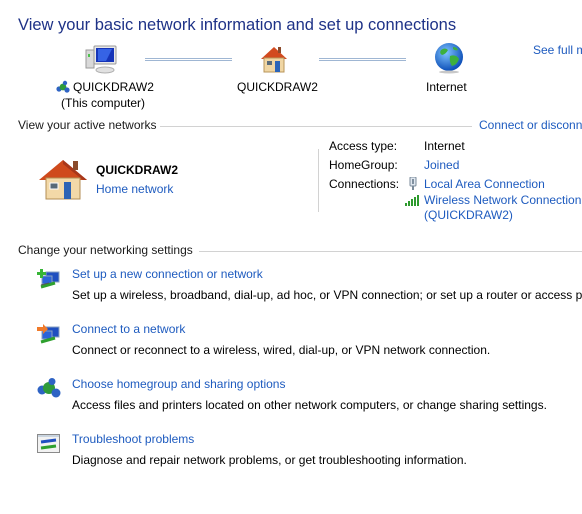 Image resolution: width=582 pixels, height=514 pixels. Describe the element at coordinates (277, 87) in the screenshot. I see `home-label: QUICKDRAW2` at that location.